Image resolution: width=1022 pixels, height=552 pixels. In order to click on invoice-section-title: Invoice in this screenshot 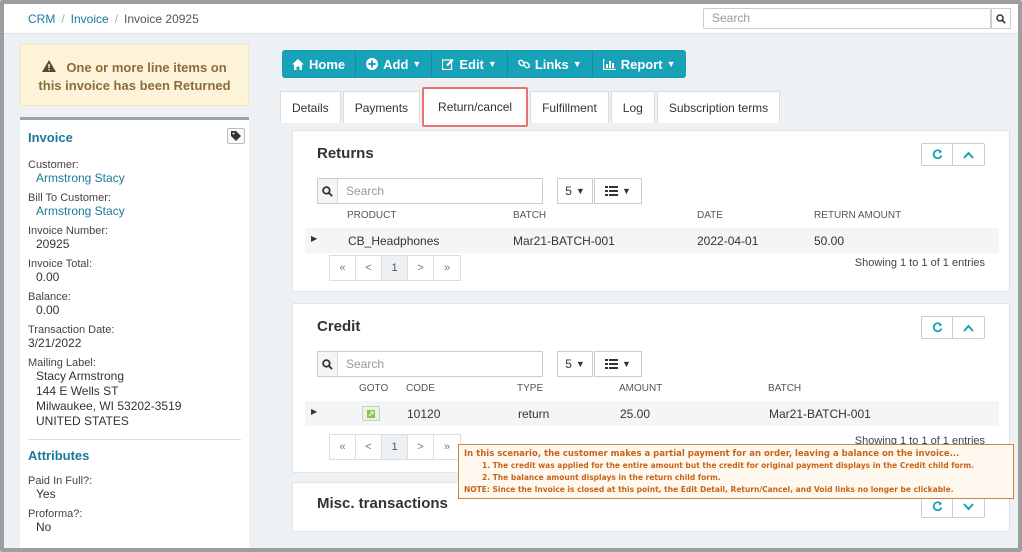, I will do `click(50, 137)`.